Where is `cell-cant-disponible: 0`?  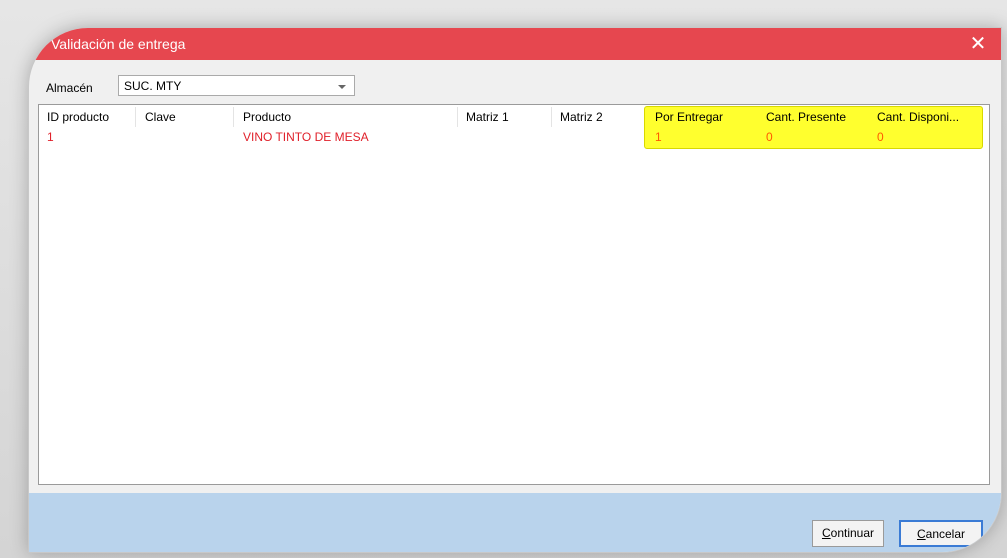
cell-cant-disponible: 0 is located at coordinates (880, 137).